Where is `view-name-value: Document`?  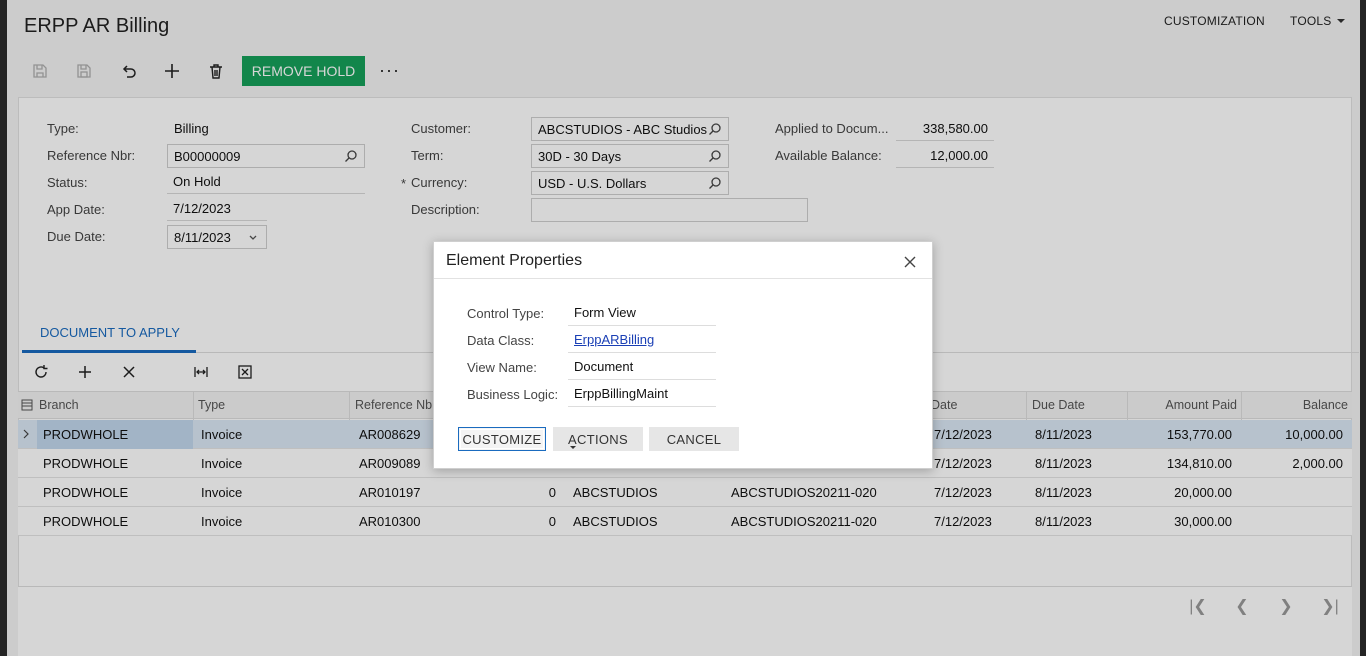 view-name-value: Document is located at coordinates (642, 367).